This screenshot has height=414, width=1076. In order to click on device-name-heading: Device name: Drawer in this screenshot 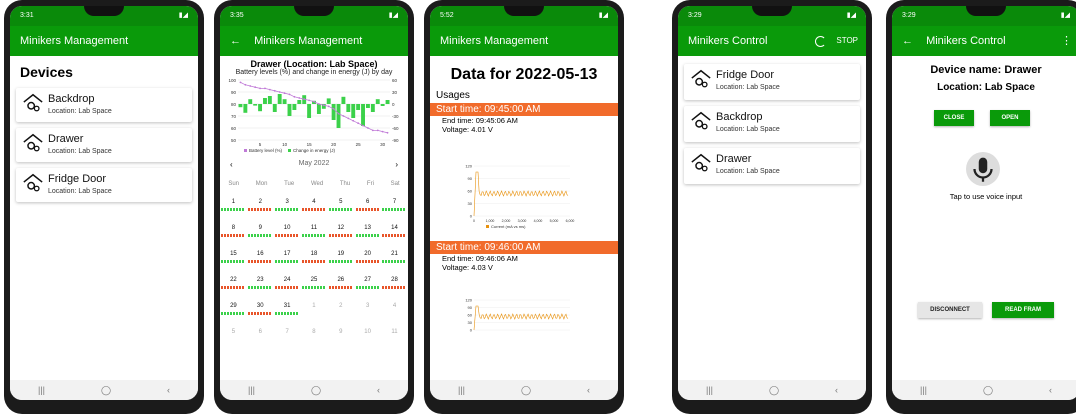, I will do `click(986, 70)`.